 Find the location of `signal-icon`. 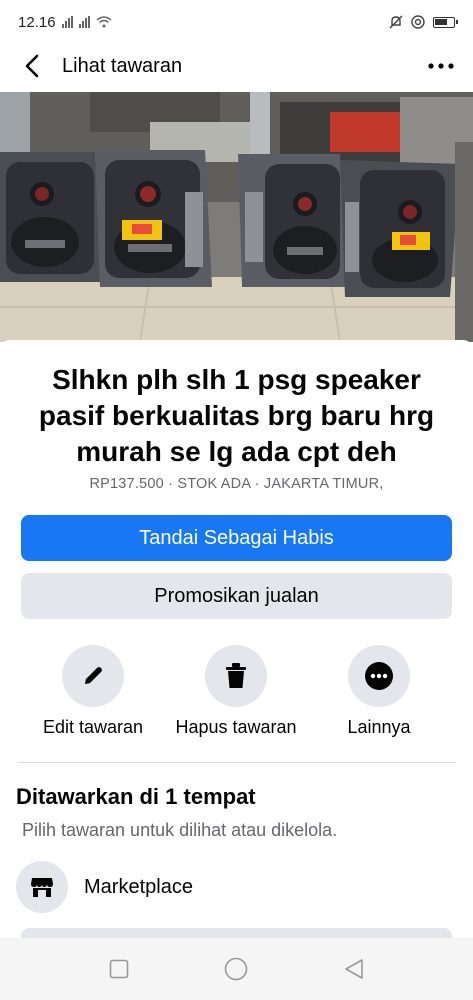

signal-icon is located at coordinates (67, 22).